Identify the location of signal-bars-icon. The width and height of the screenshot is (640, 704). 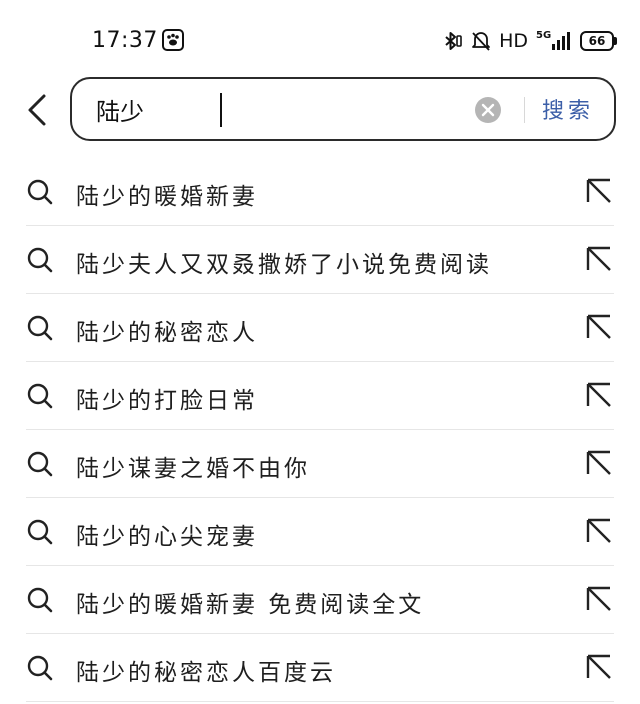
(561, 41).